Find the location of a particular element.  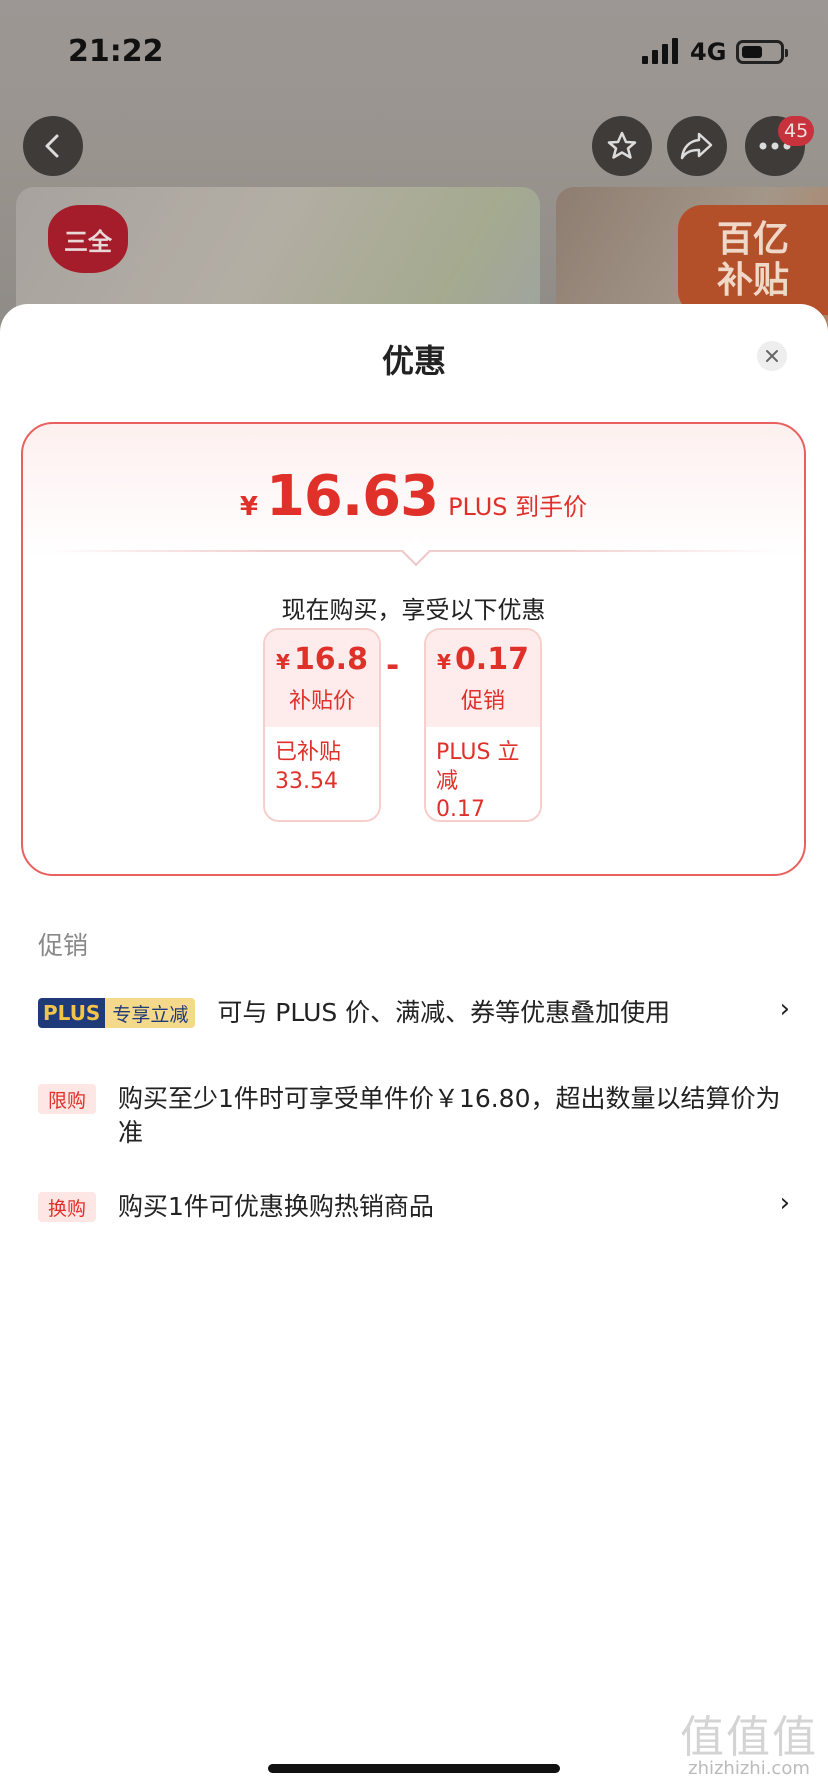

promo-text: 购买至少1件时可享受单件价￥16.80，超出数量以结算价为准 is located at coordinates (449, 1115).